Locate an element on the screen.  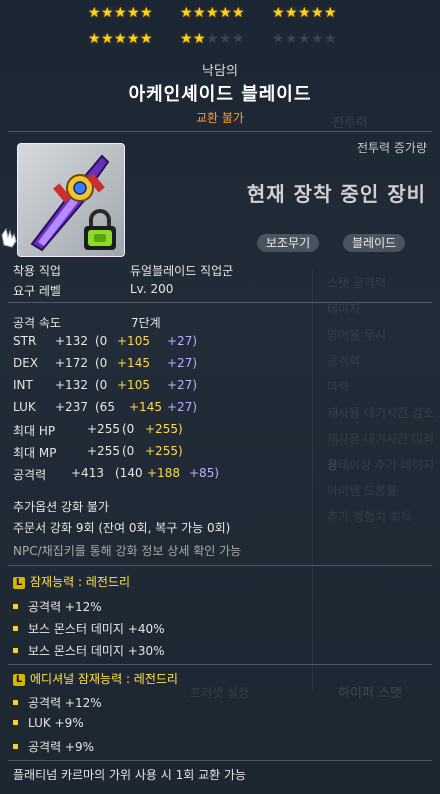
additional-line: 공격력 +9% is located at coordinates (53, 746).